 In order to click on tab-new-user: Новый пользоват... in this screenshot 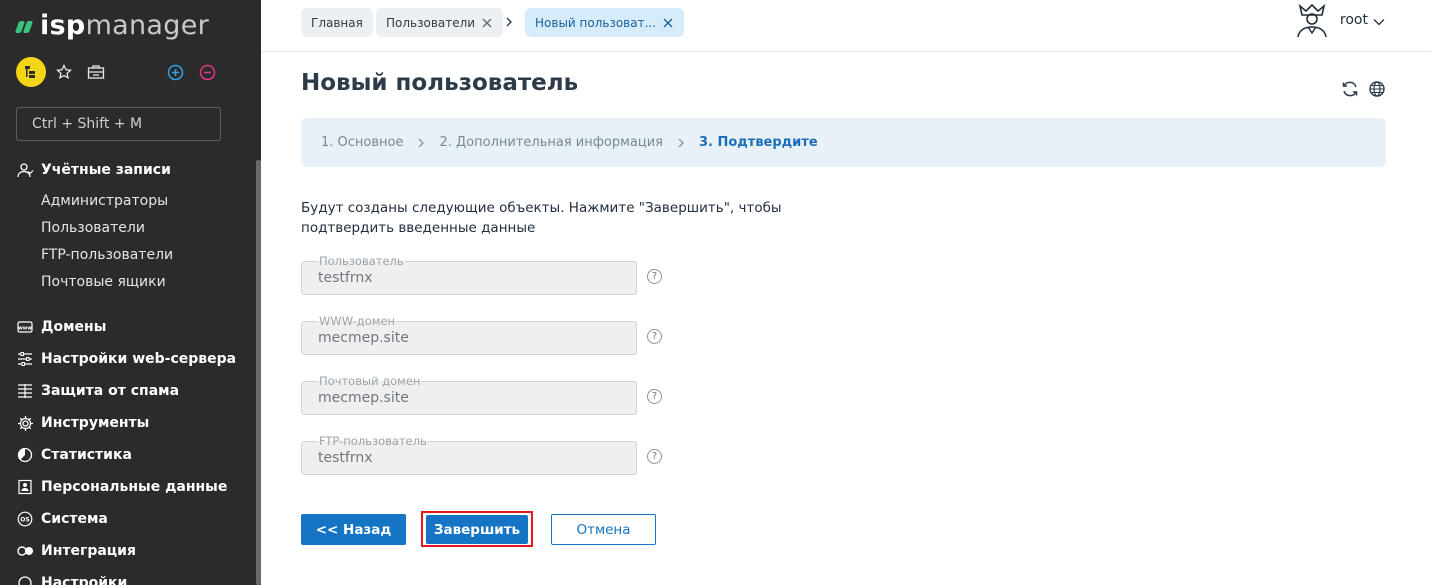, I will do `click(605, 22)`.